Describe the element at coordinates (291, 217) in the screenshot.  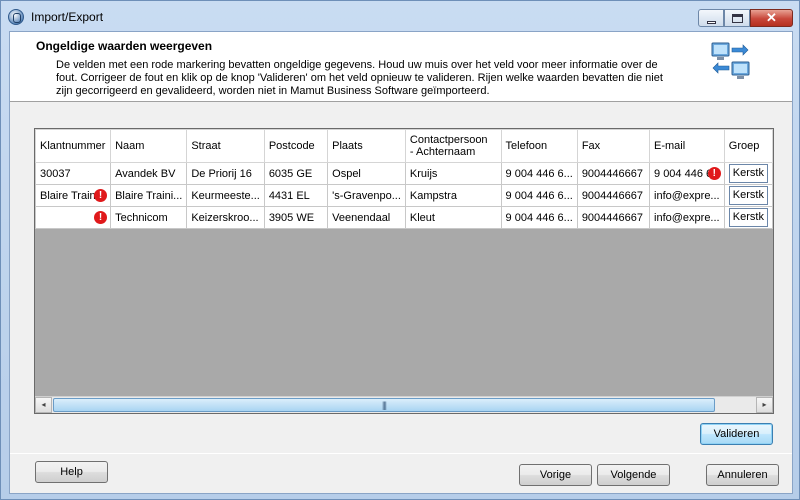
I see `cell-value: 3905 WE` at that location.